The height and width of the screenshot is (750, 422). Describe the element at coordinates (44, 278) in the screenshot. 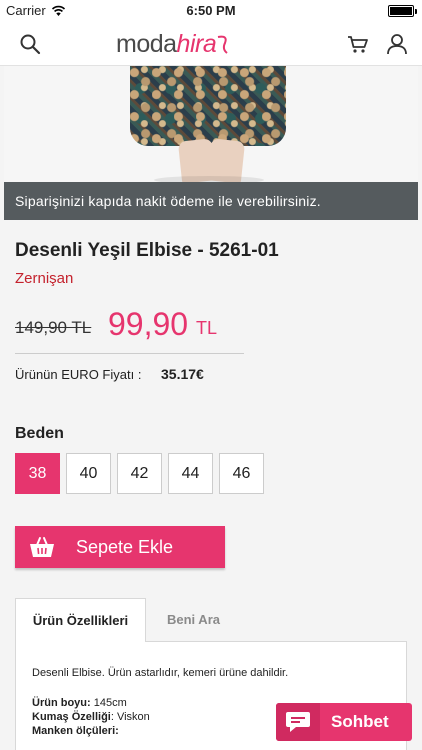

I see `product-brand: Zernişan` at that location.